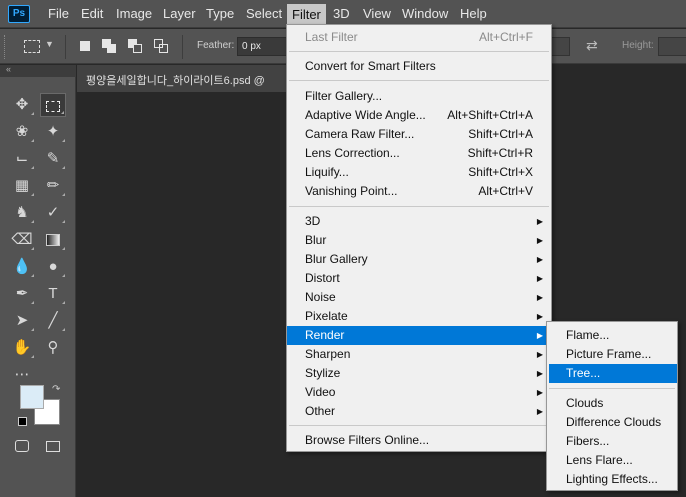 This screenshot has height=497, width=686. I want to click on menu-item-vanishing-point: Vanishing Point... Alt+Ctrl+V, so click(419, 191).